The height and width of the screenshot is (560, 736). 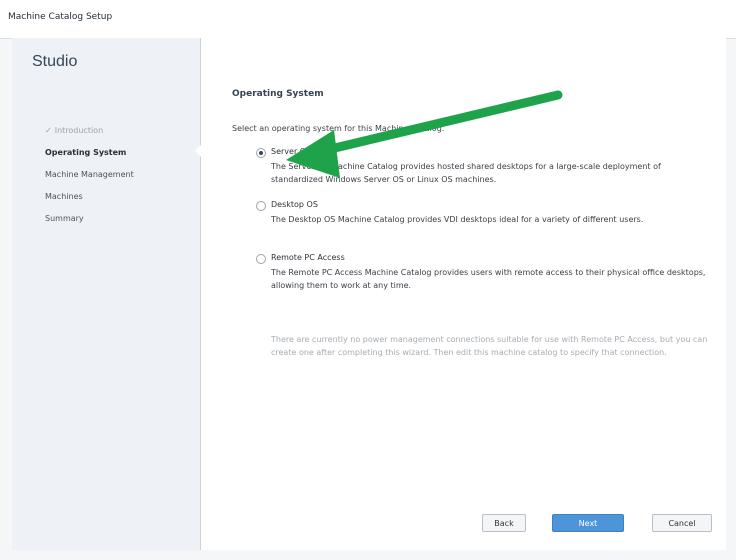 I want to click on step-introduction: ✓ Introduction, so click(x=89, y=131).